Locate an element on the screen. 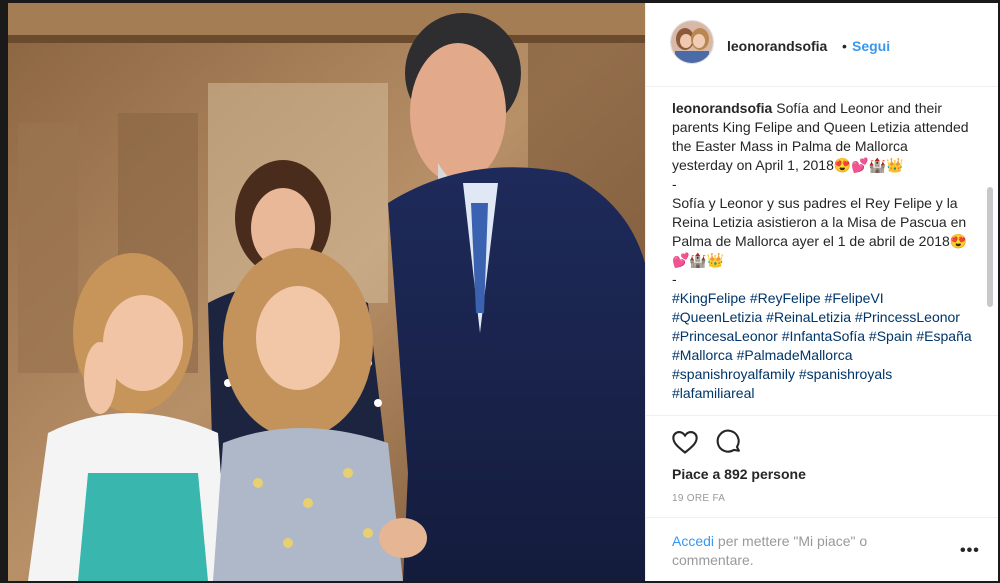  post-timestamp: 19 ORE FA is located at coordinates (698, 498).